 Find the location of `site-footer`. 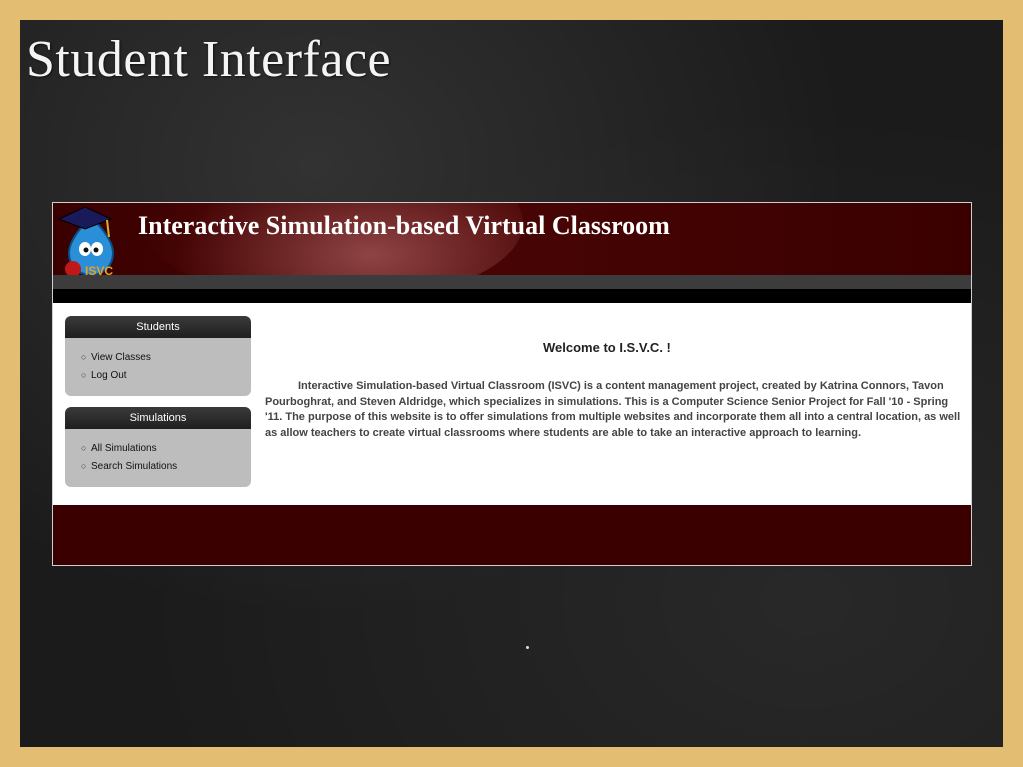

site-footer is located at coordinates (512, 535).